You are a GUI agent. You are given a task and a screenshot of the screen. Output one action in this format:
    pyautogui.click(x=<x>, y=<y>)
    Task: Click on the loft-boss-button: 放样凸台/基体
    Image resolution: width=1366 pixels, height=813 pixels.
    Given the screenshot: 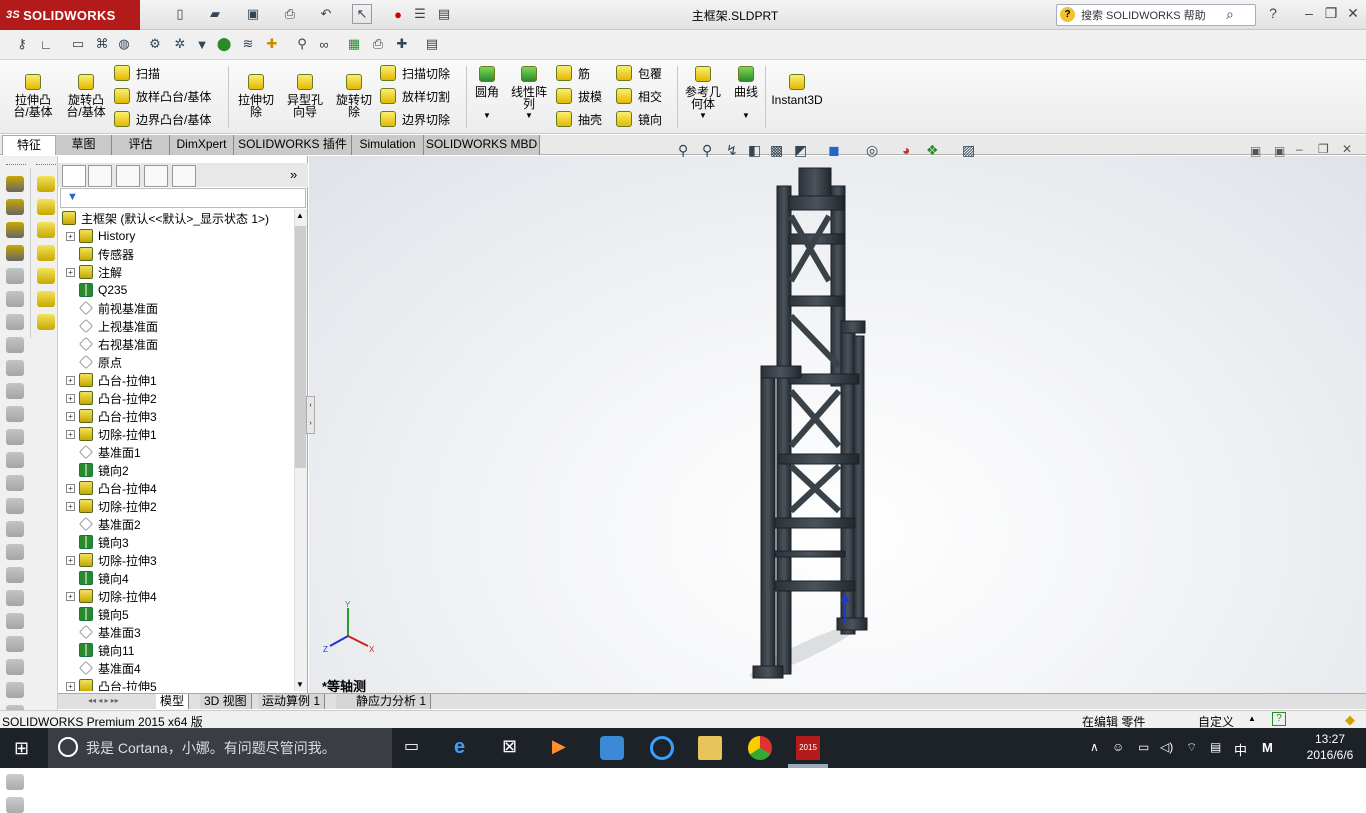 What is the action you would take?
    pyautogui.click(x=162, y=96)
    